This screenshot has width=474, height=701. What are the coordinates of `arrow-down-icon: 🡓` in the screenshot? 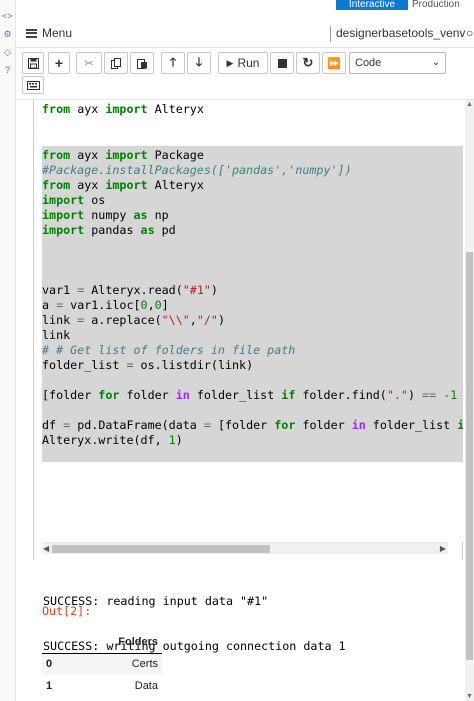 It's located at (199, 61).